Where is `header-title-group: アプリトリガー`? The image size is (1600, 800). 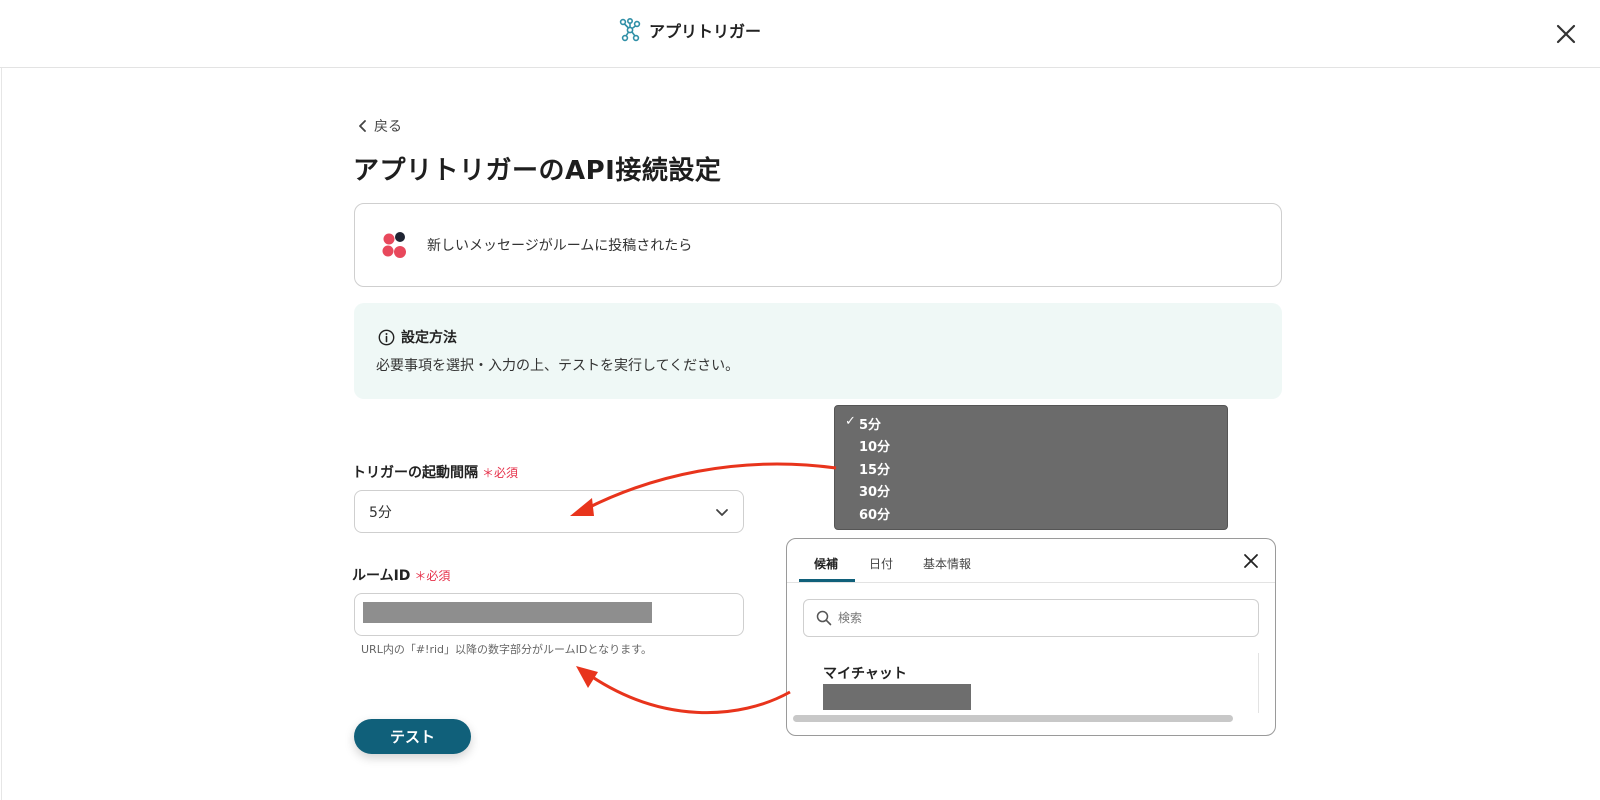
header-title-group: アプリトリガー is located at coordinates (690, 30).